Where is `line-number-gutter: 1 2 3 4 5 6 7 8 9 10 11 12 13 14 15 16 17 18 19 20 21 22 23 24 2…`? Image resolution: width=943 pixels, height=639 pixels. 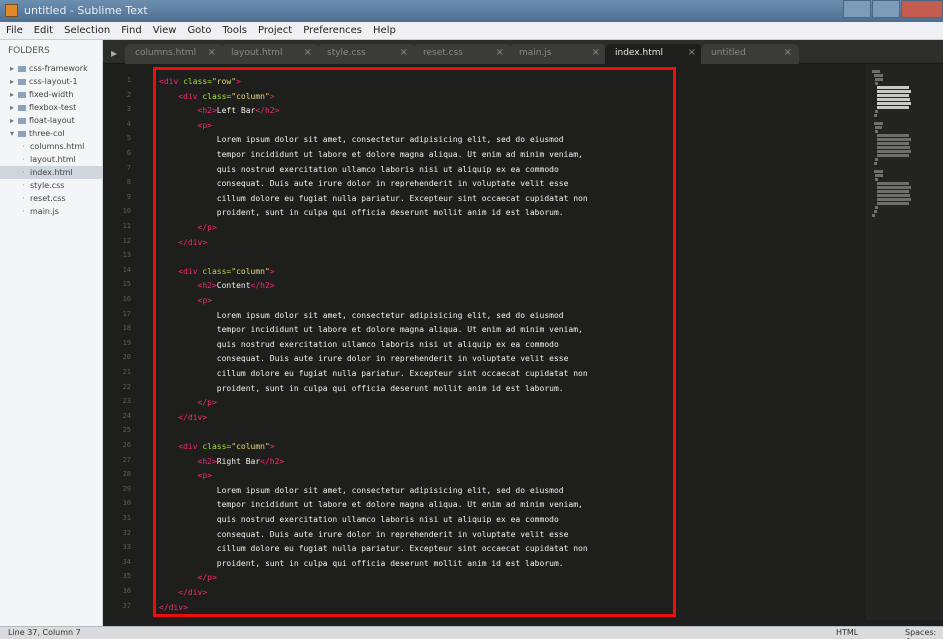
line-number-gutter: 1 2 3 4 5 6 7 8 9 10 11 12 13 14 15 16 17 18 19 20 21 22 23 24 2… is located at coordinates (119, 342).